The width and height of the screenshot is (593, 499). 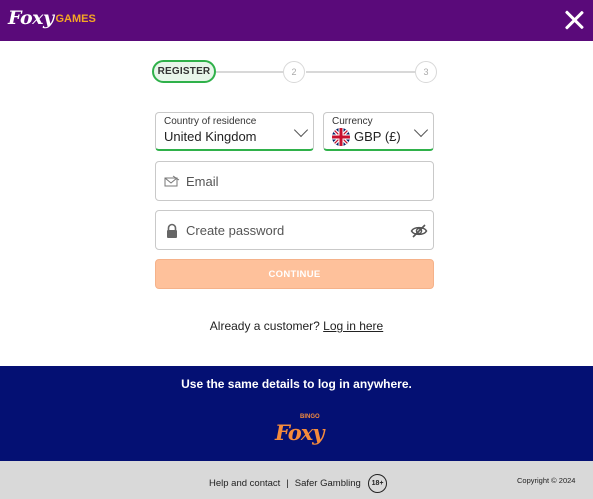 I want to click on uk-flag-icon, so click(x=341, y=137).